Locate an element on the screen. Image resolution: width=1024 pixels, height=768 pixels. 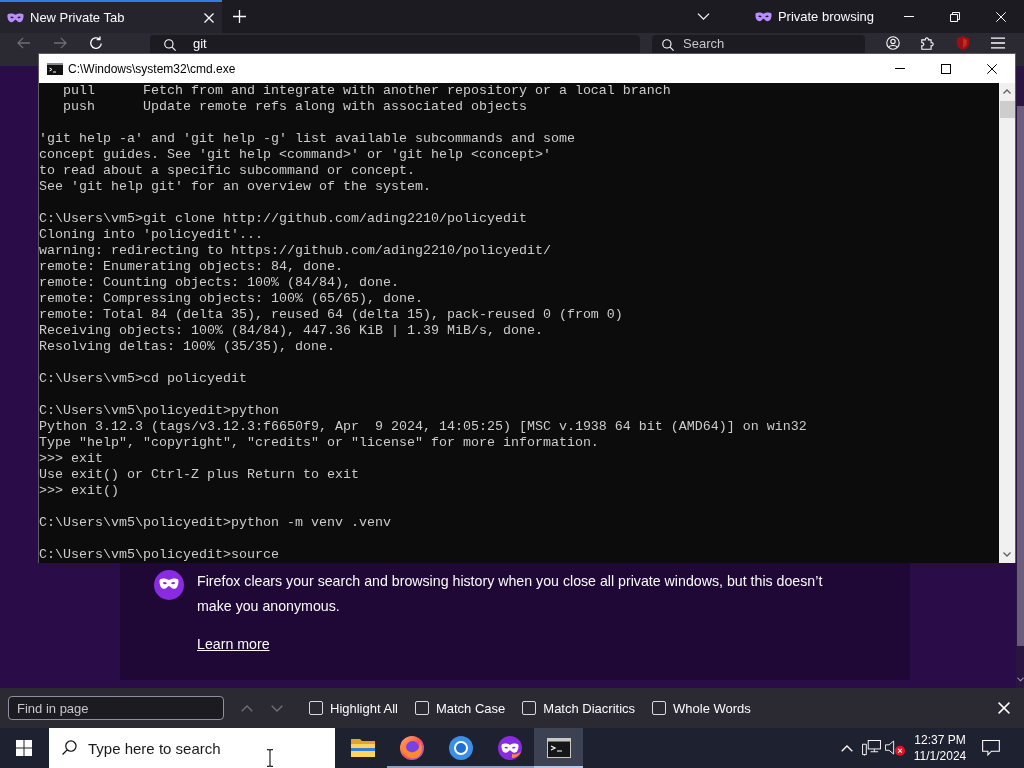
folder-icon is located at coordinates (362, 748).